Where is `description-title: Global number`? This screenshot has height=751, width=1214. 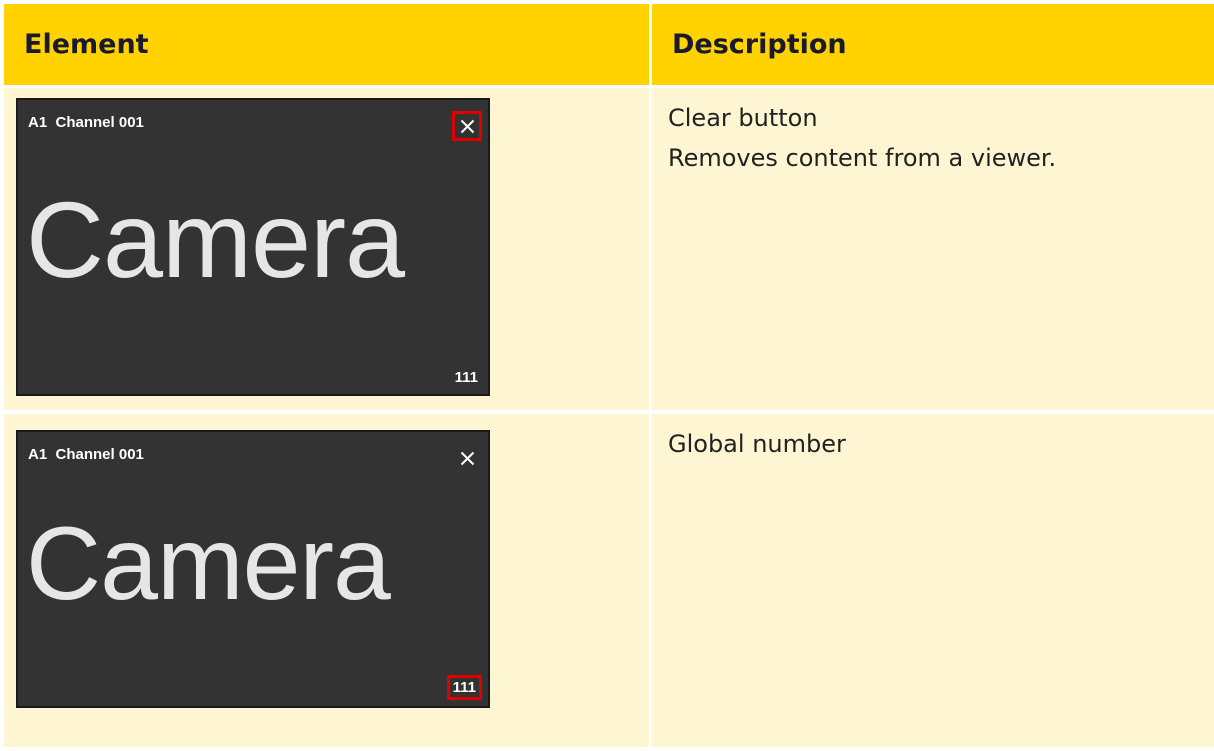 description-title: Global number is located at coordinates (757, 444).